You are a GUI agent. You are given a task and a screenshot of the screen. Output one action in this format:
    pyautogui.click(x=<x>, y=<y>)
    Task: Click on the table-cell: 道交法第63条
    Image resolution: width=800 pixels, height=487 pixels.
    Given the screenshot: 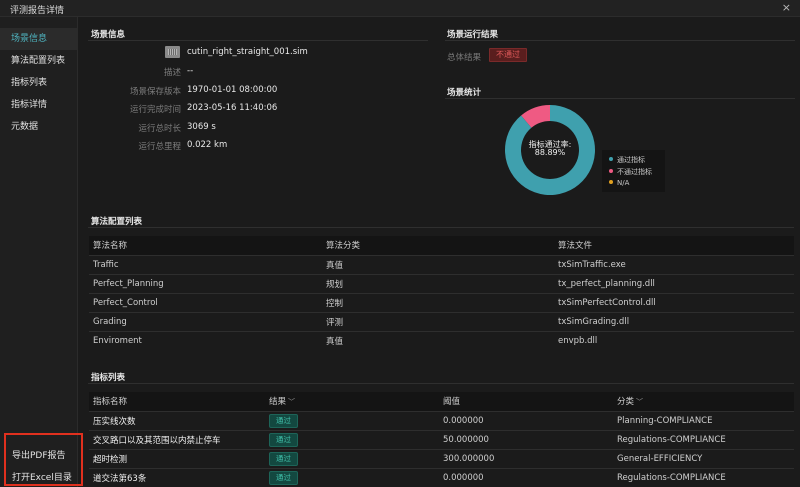 What is the action you would take?
    pyautogui.click(x=177, y=477)
    